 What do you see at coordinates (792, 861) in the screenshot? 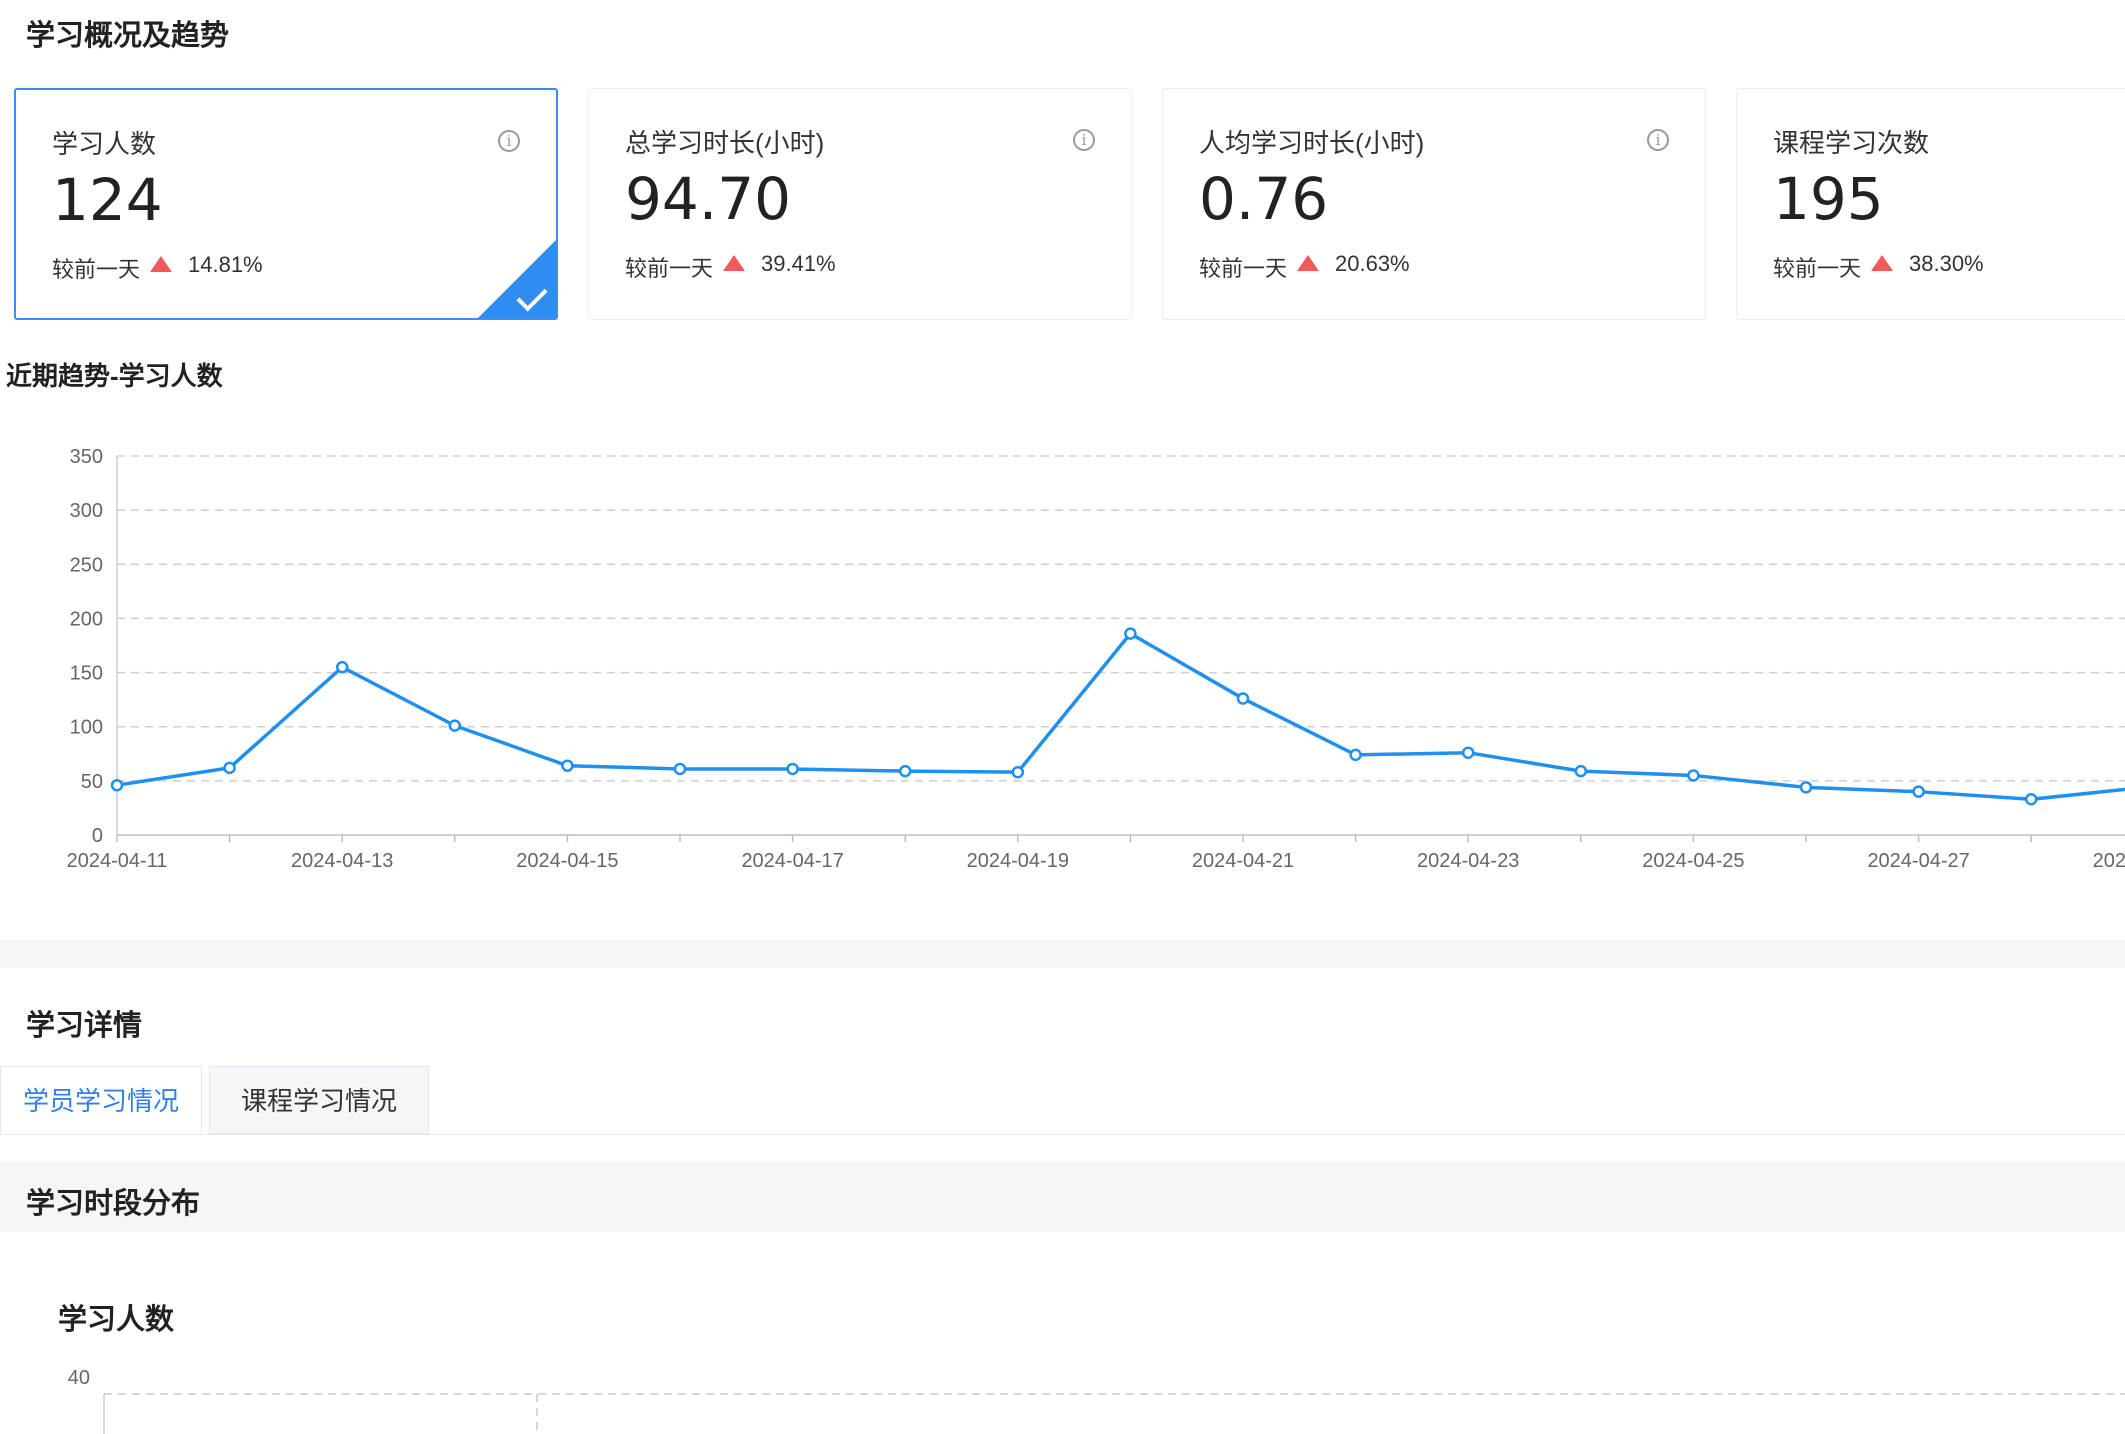
I see `x-tick-label: 2024-04-17` at bounding box center [792, 861].